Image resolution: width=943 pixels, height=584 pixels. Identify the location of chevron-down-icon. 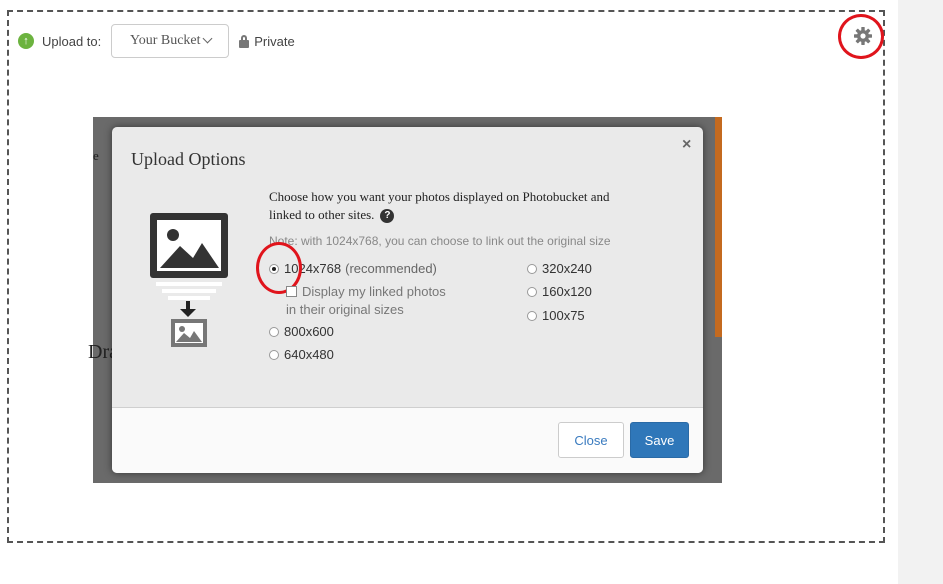
(207, 38).